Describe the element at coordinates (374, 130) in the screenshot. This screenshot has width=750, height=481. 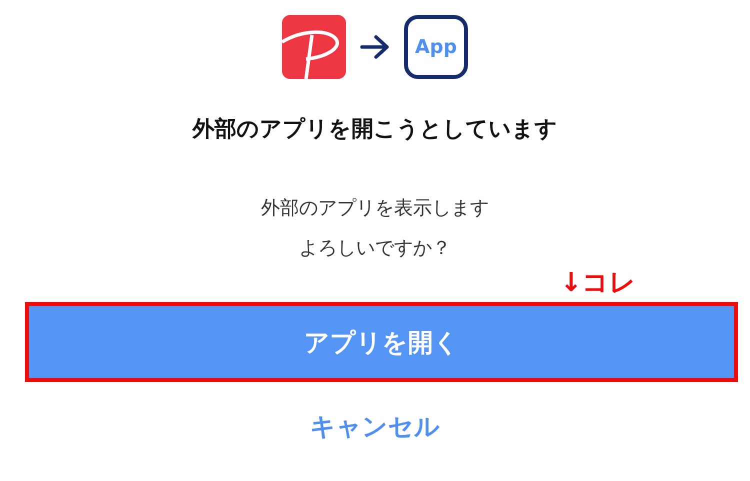
I see `dialog-title: 外部のアプリを開こうとしています` at that location.